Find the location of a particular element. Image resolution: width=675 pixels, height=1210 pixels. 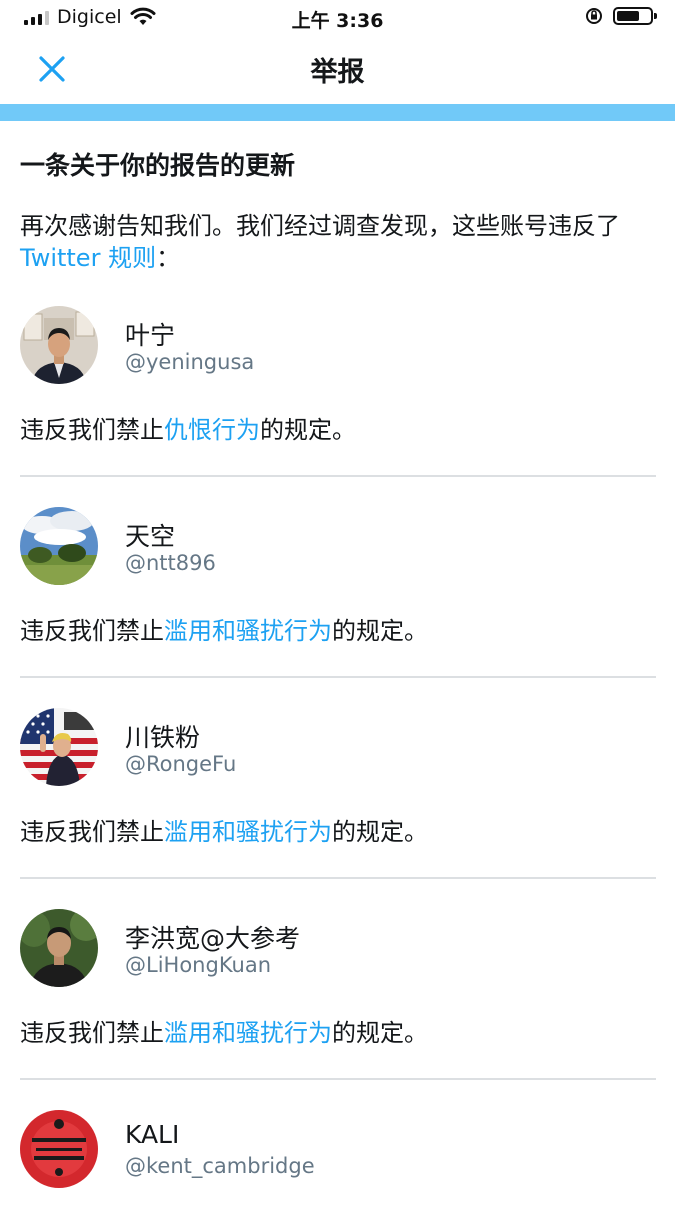

account-row: 天空 @ntt896 is located at coordinates (338, 547).